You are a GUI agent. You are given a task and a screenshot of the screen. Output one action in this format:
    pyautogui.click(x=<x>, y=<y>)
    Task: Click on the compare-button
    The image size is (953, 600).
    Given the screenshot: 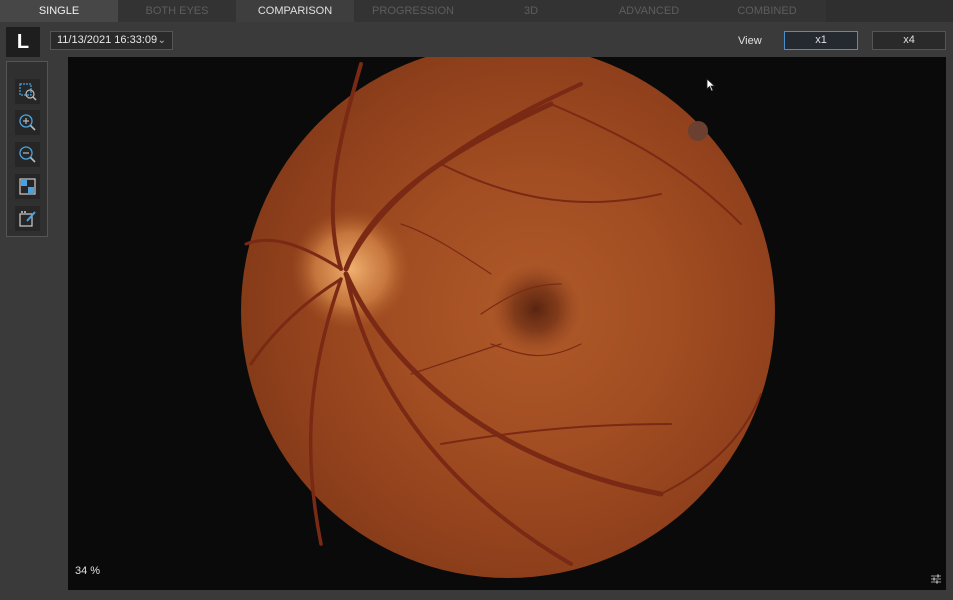 What is the action you would take?
    pyautogui.click(x=27, y=186)
    